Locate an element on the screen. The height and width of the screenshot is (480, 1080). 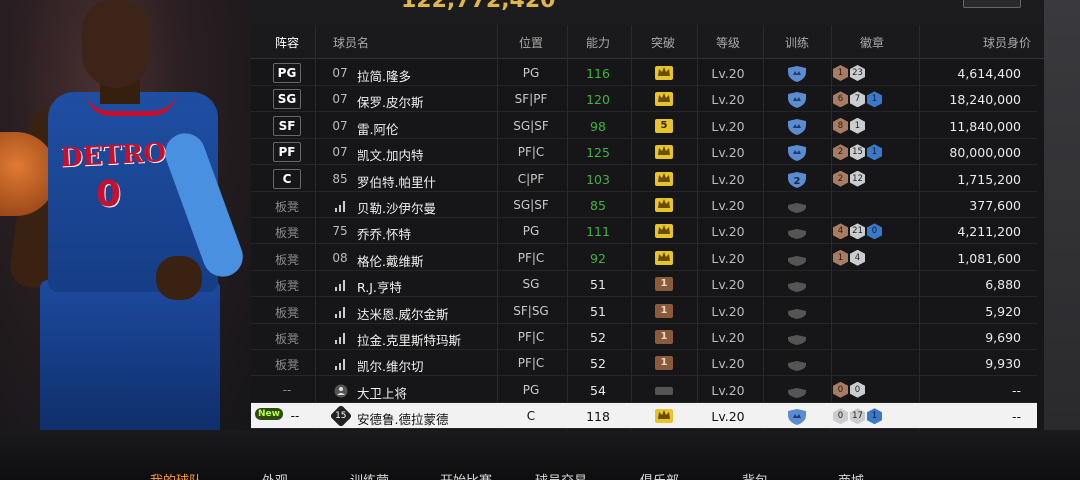
table-row: SF 07 雷.阿伦 SG|SF 98 5 Lv.20 8 1 11,840,000 is located at coordinates (644, 126).